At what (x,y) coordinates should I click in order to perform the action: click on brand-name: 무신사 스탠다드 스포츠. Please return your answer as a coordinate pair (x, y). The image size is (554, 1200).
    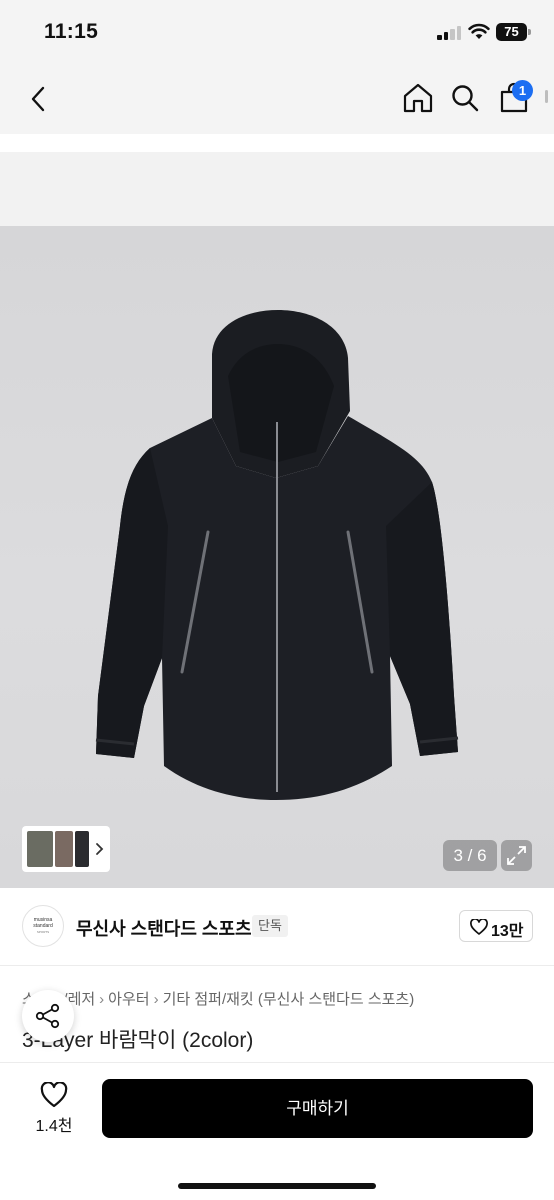
    Looking at the image, I should click on (164, 928).